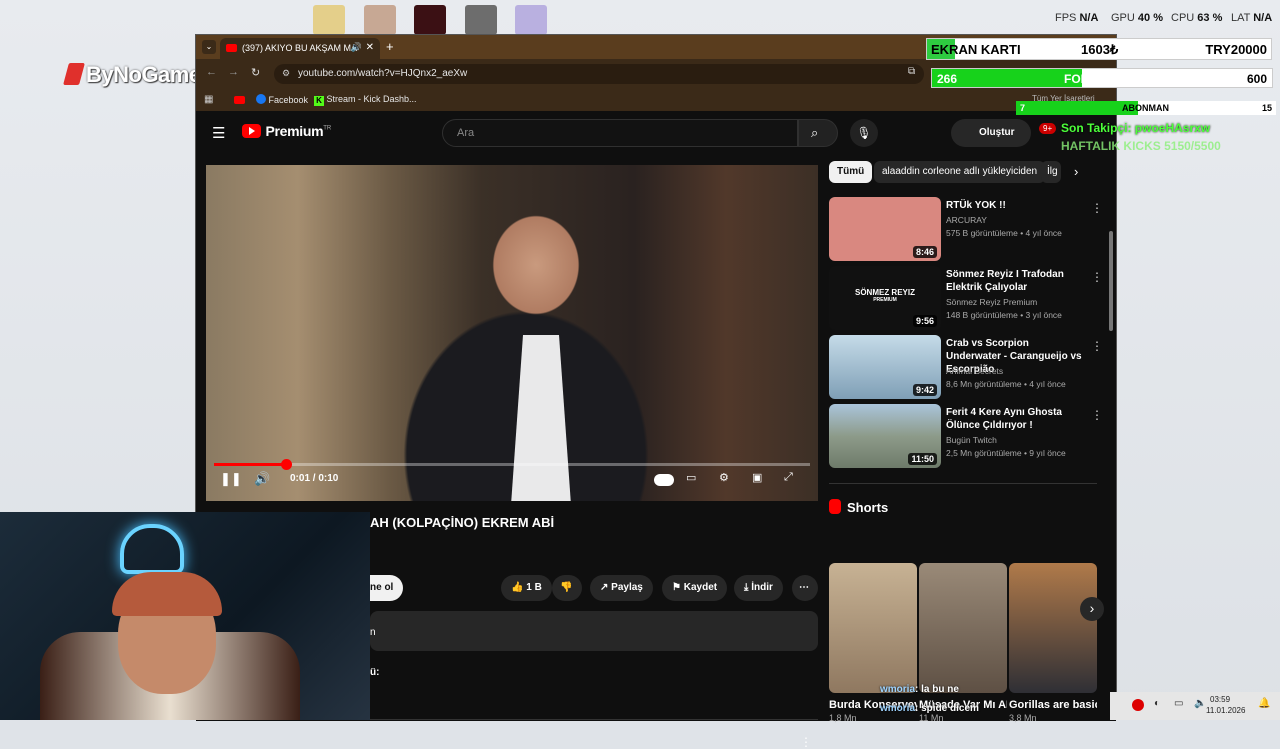 This screenshot has height=749, width=1280. Describe the element at coordinates (758, 588) in the screenshot. I see `download-button: ⤓ İndir` at that location.